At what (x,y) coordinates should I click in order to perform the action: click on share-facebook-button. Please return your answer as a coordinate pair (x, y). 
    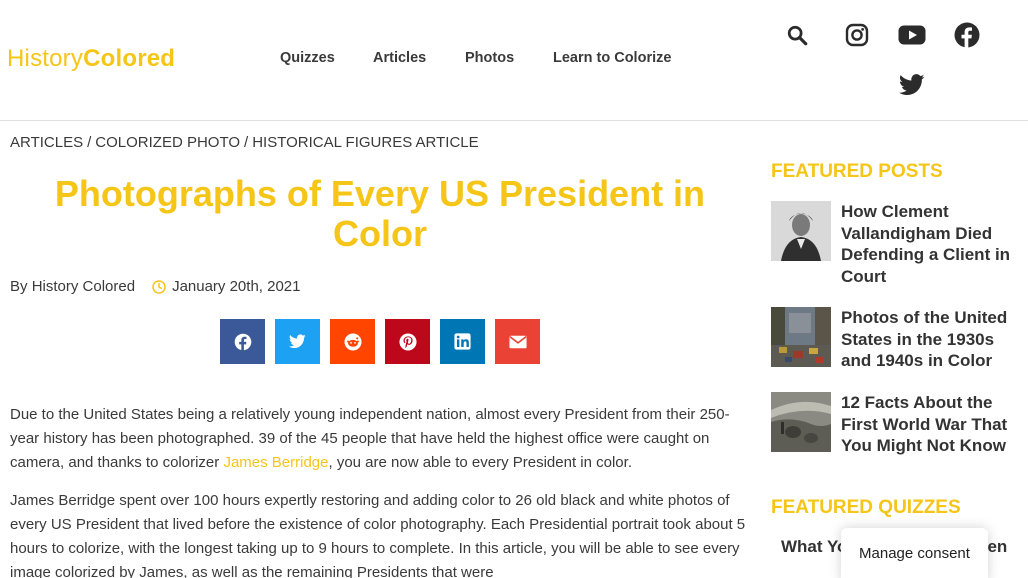
    Looking at the image, I should click on (242, 341).